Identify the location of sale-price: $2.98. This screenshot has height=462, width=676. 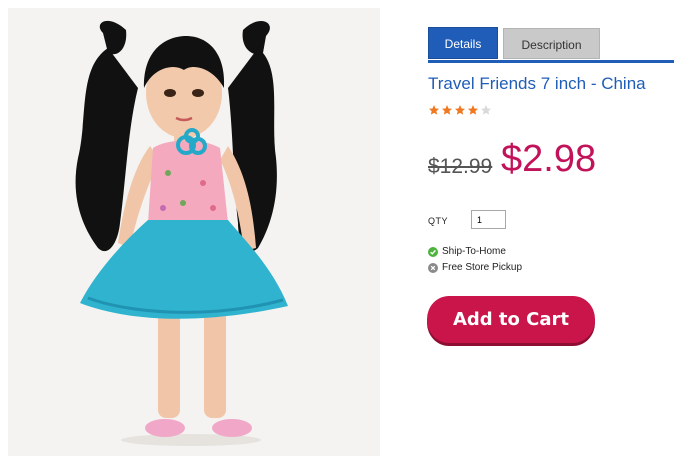
(549, 159).